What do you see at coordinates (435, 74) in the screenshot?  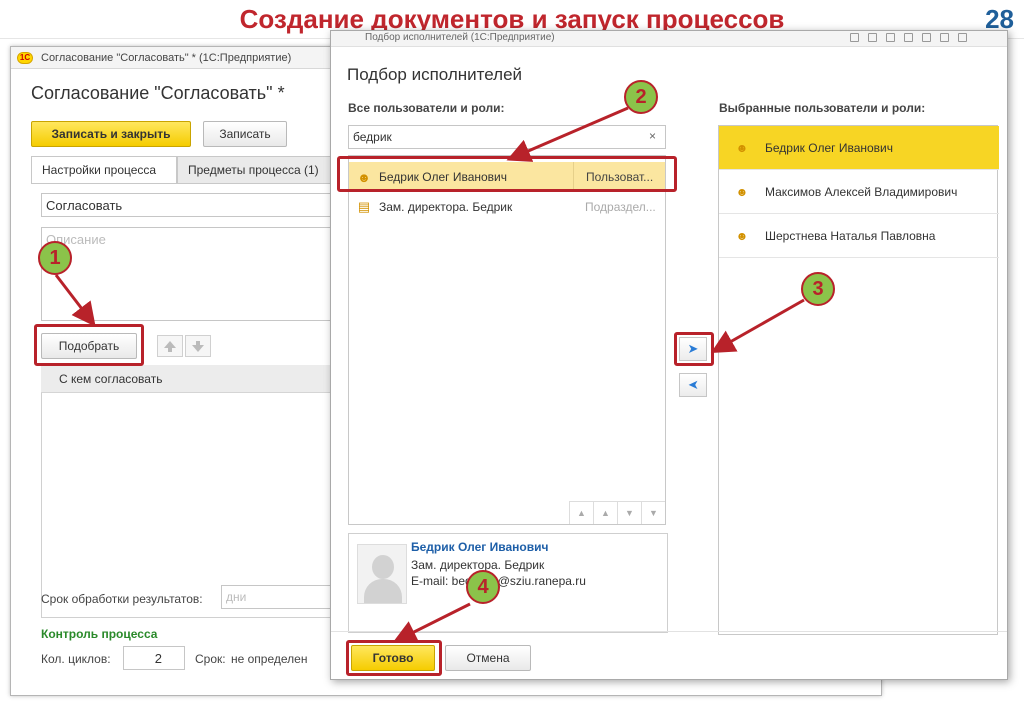 I see `dialog-title: Подбор исполнителей` at bounding box center [435, 74].